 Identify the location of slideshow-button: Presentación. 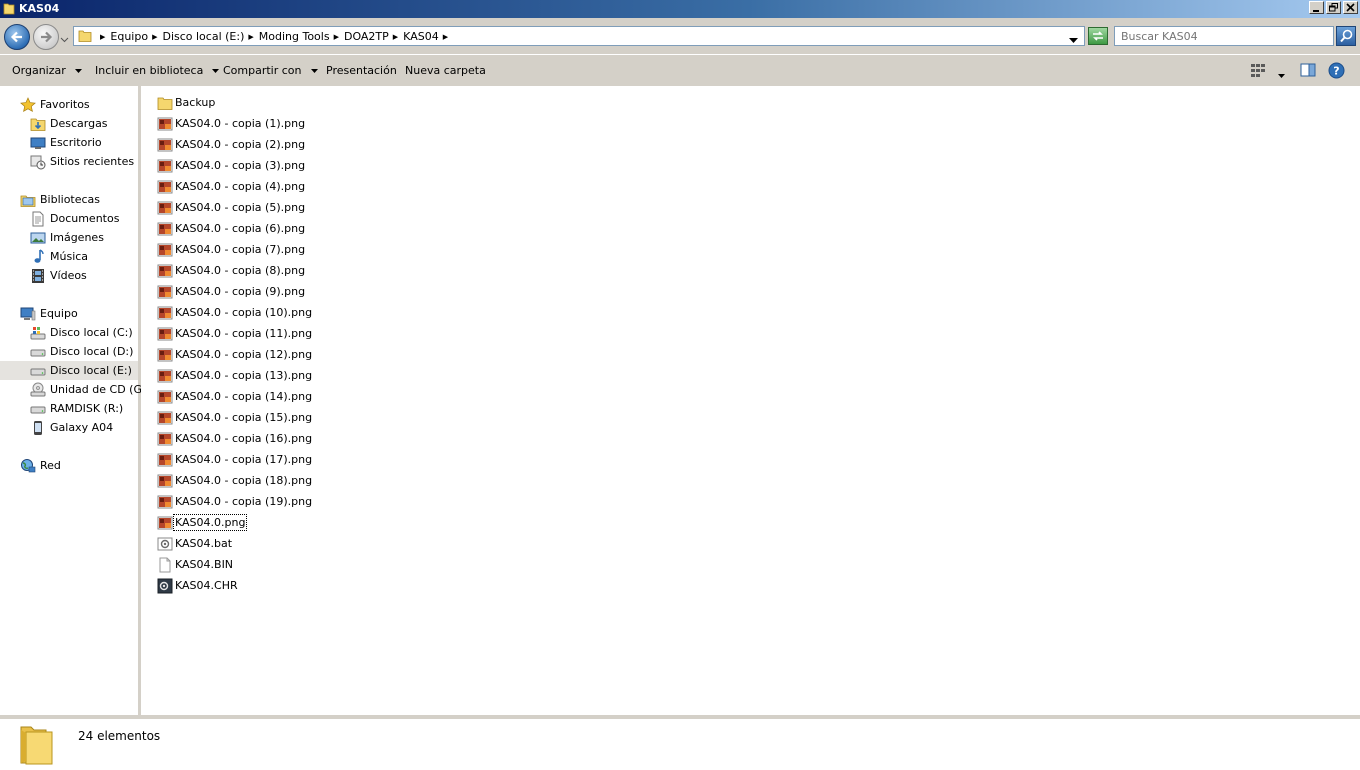
(361, 70).